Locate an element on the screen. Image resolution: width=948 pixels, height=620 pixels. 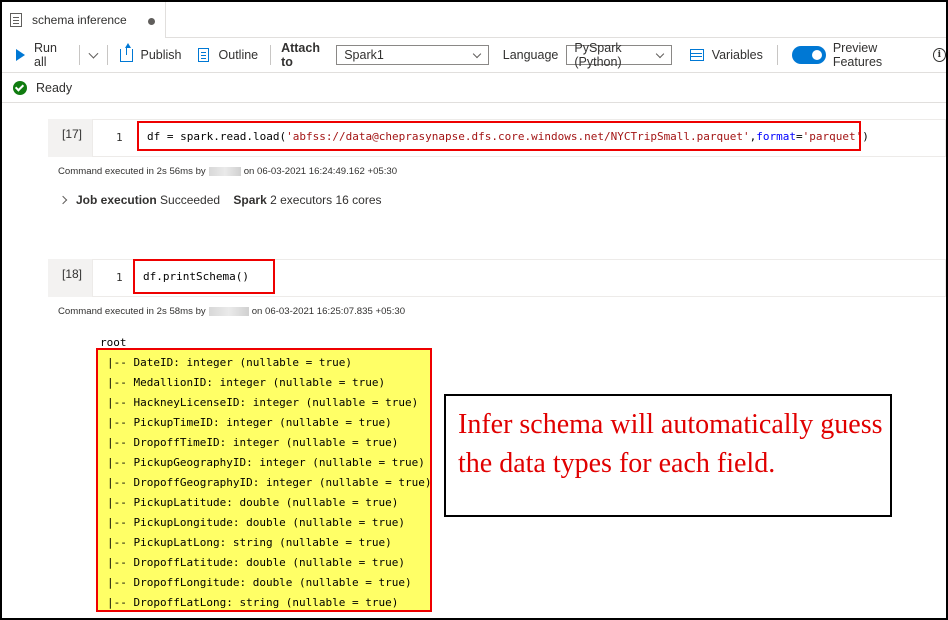
code-token: df = spark.read.load( is located at coordinates (217, 136).